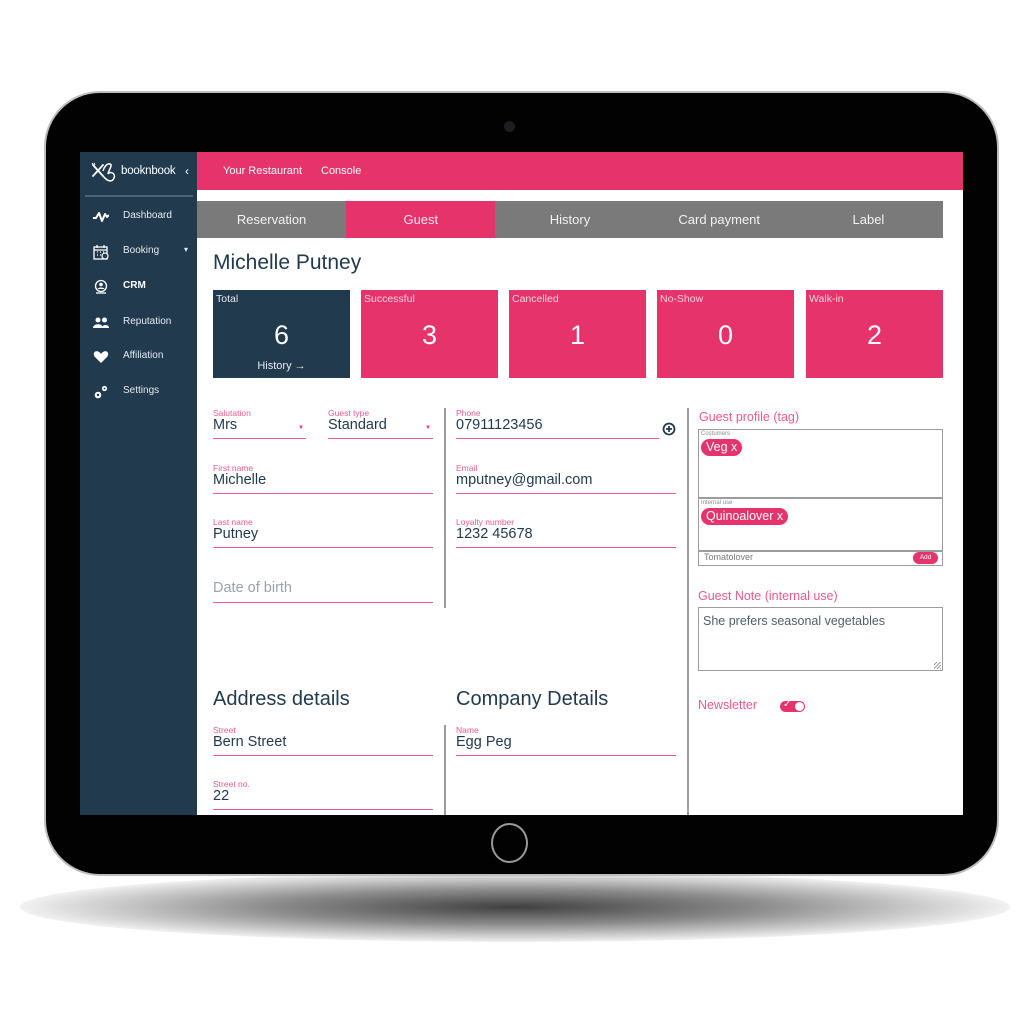 The width and height of the screenshot is (1030, 1030). I want to click on field-value: mputney@gmail.com, so click(524, 480).